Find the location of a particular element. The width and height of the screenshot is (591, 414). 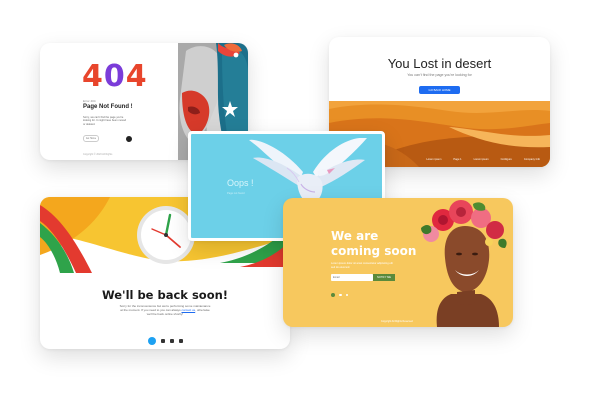

go-home-button: Go Home is located at coordinates (91, 138).